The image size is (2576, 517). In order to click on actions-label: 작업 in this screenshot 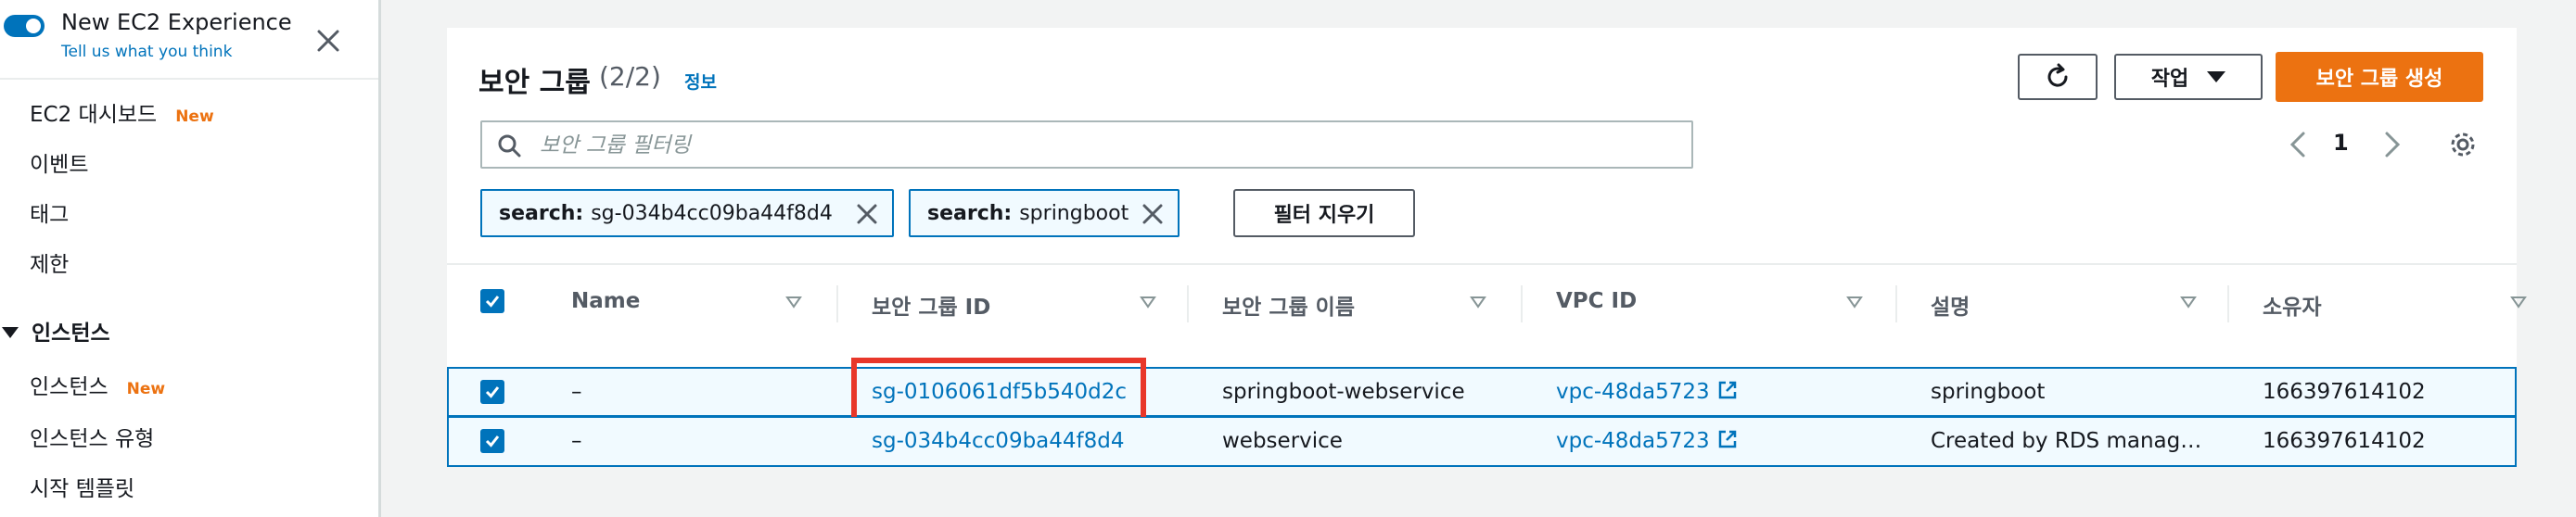, I will do `click(2169, 80)`.